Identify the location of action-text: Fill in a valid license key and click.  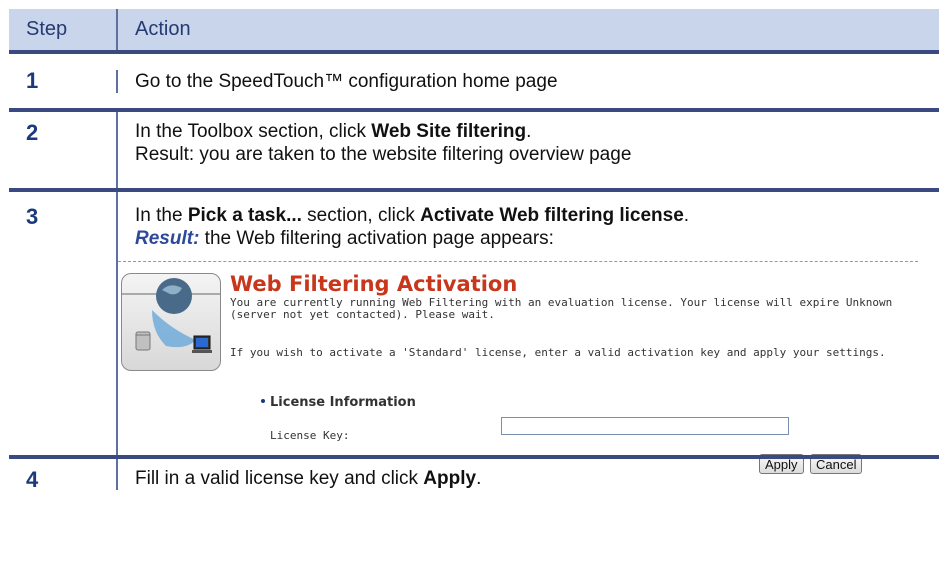
(279, 478).